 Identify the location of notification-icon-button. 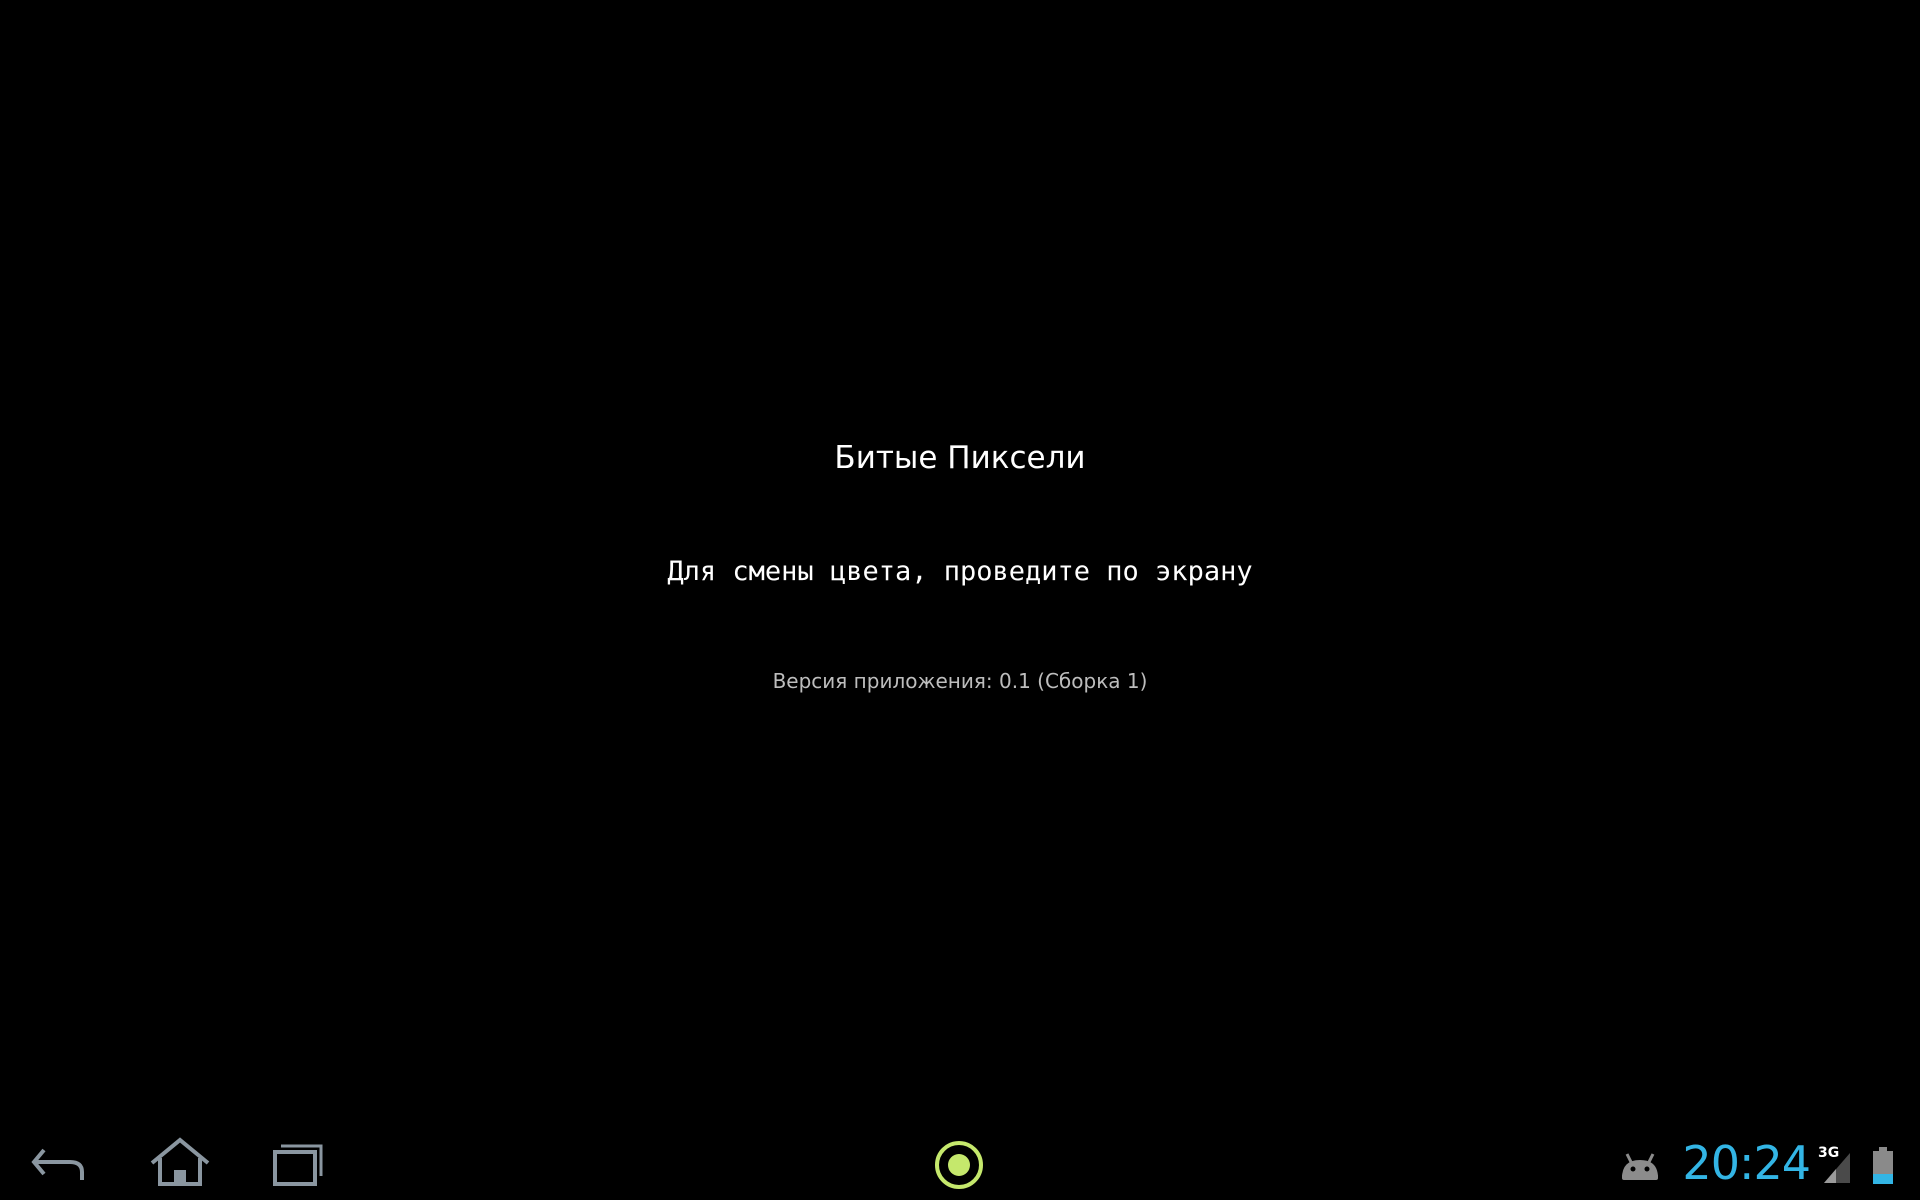
(959, 1165).